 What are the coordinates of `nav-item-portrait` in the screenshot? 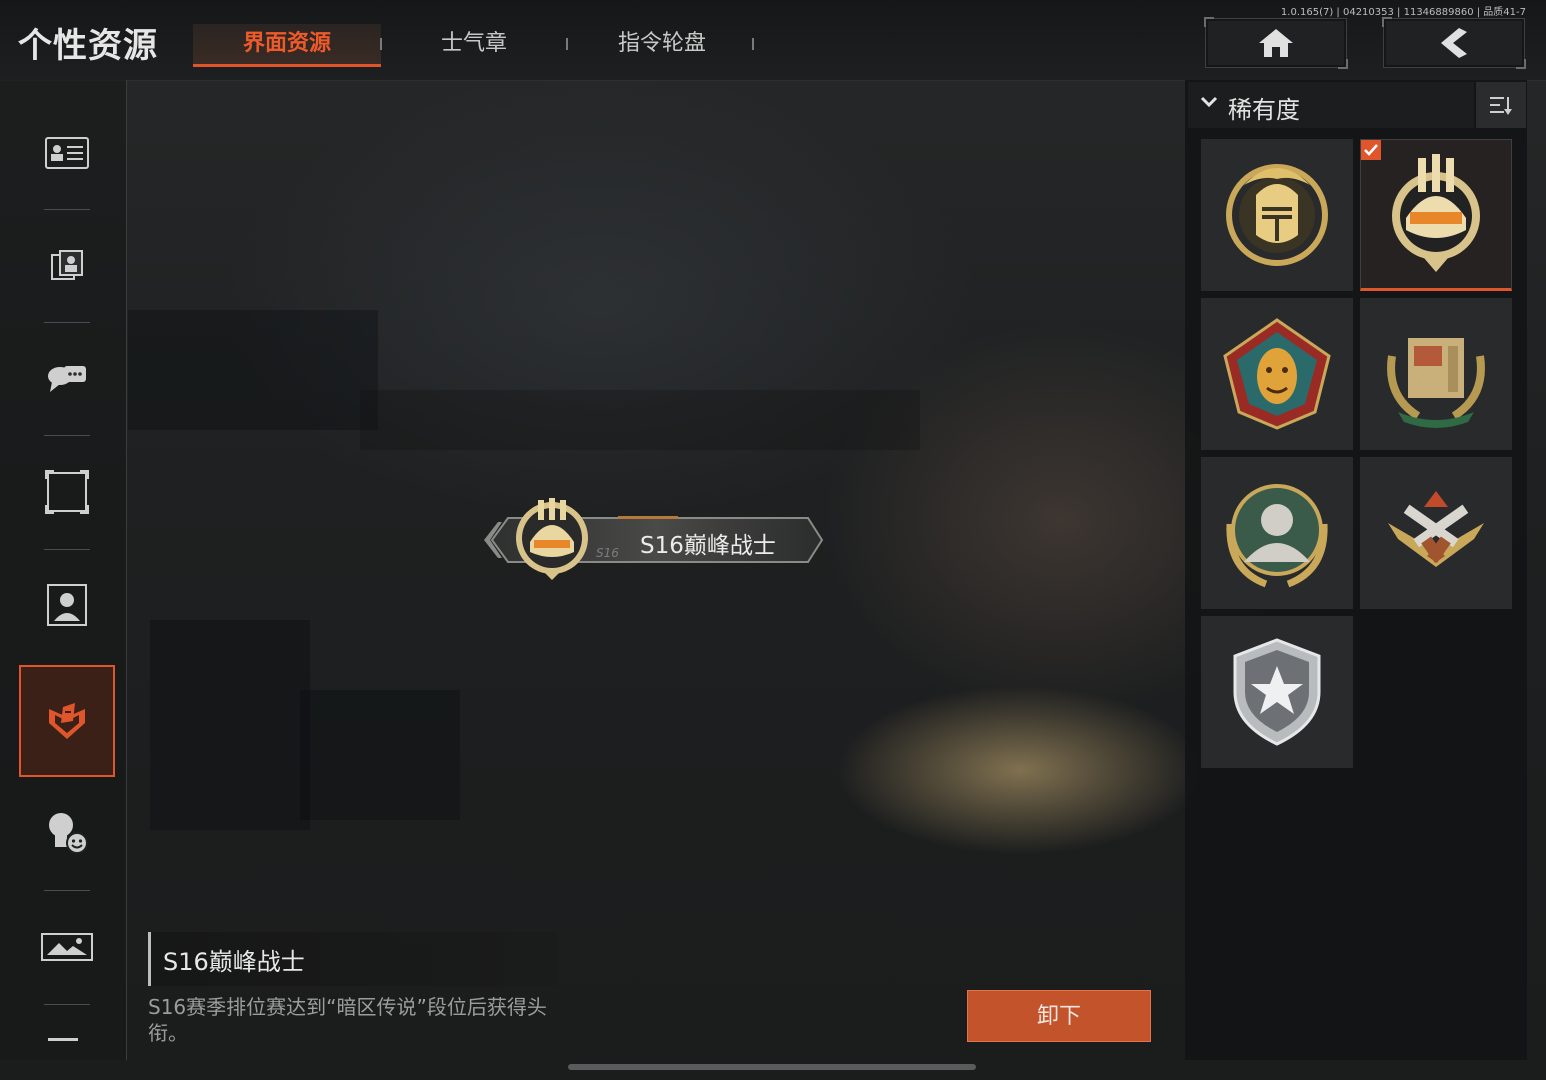 It's located at (67, 605).